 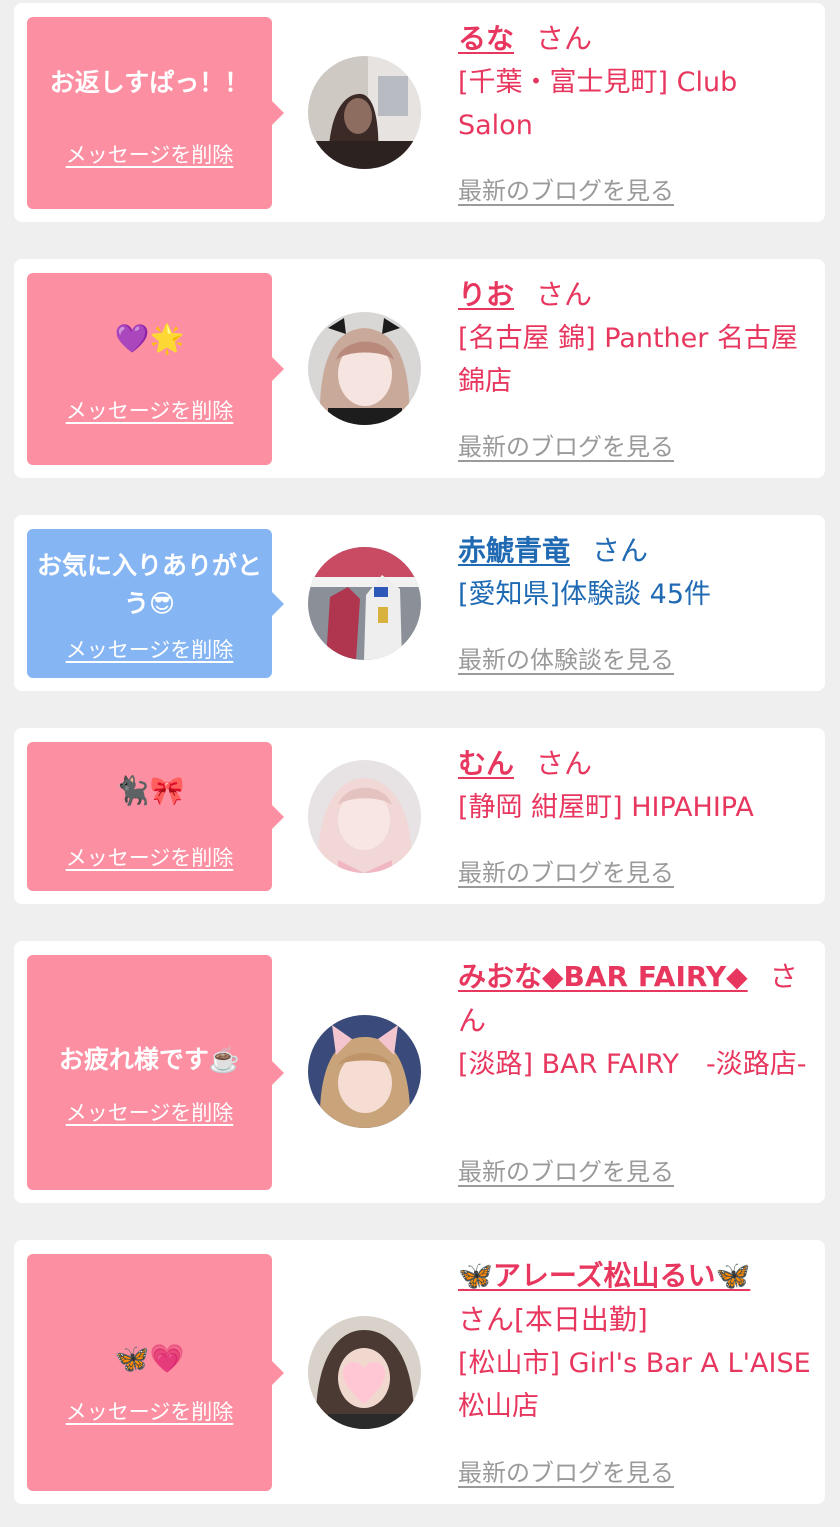 What do you see at coordinates (566, 657) in the screenshot?
I see `latest-review-link: 最新の体験談を見る` at bounding box center [566, 657].